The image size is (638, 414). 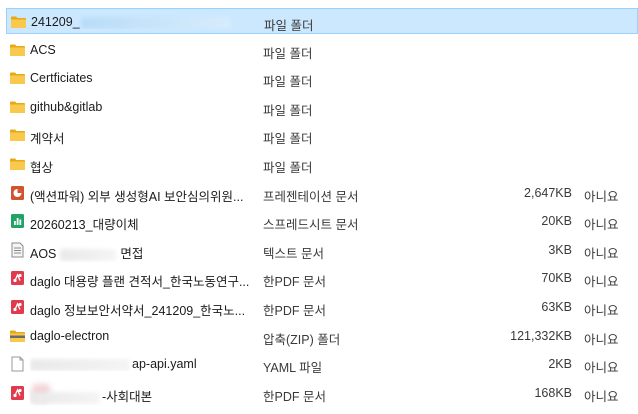 I want to click on folder-row: github&gitlab 파일 폴더, so click(x=322, y=107).